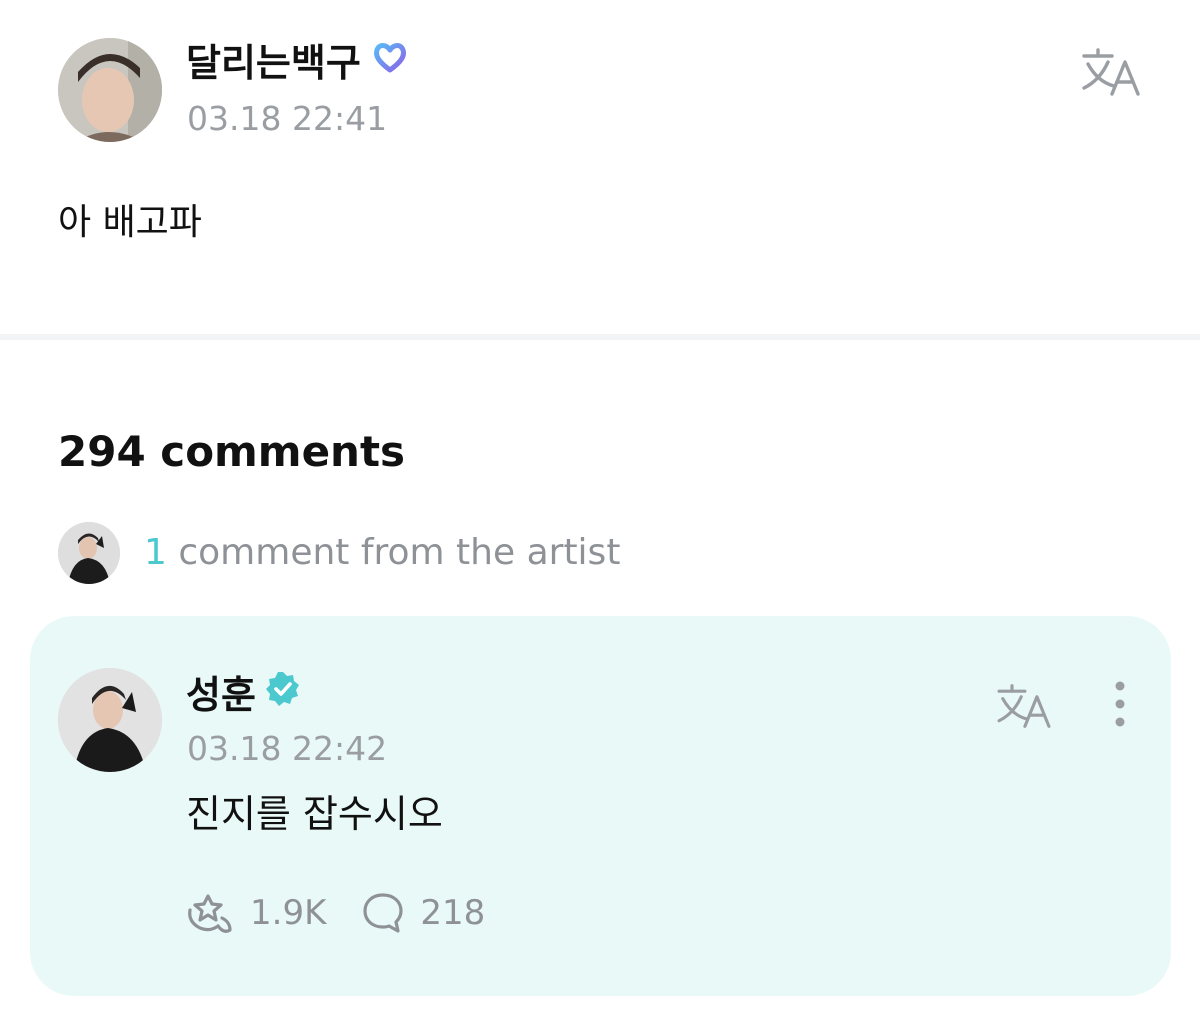  Describe the element at coordinates (1120, 704) in the screenshot. I see `more-options-icon` at that location.